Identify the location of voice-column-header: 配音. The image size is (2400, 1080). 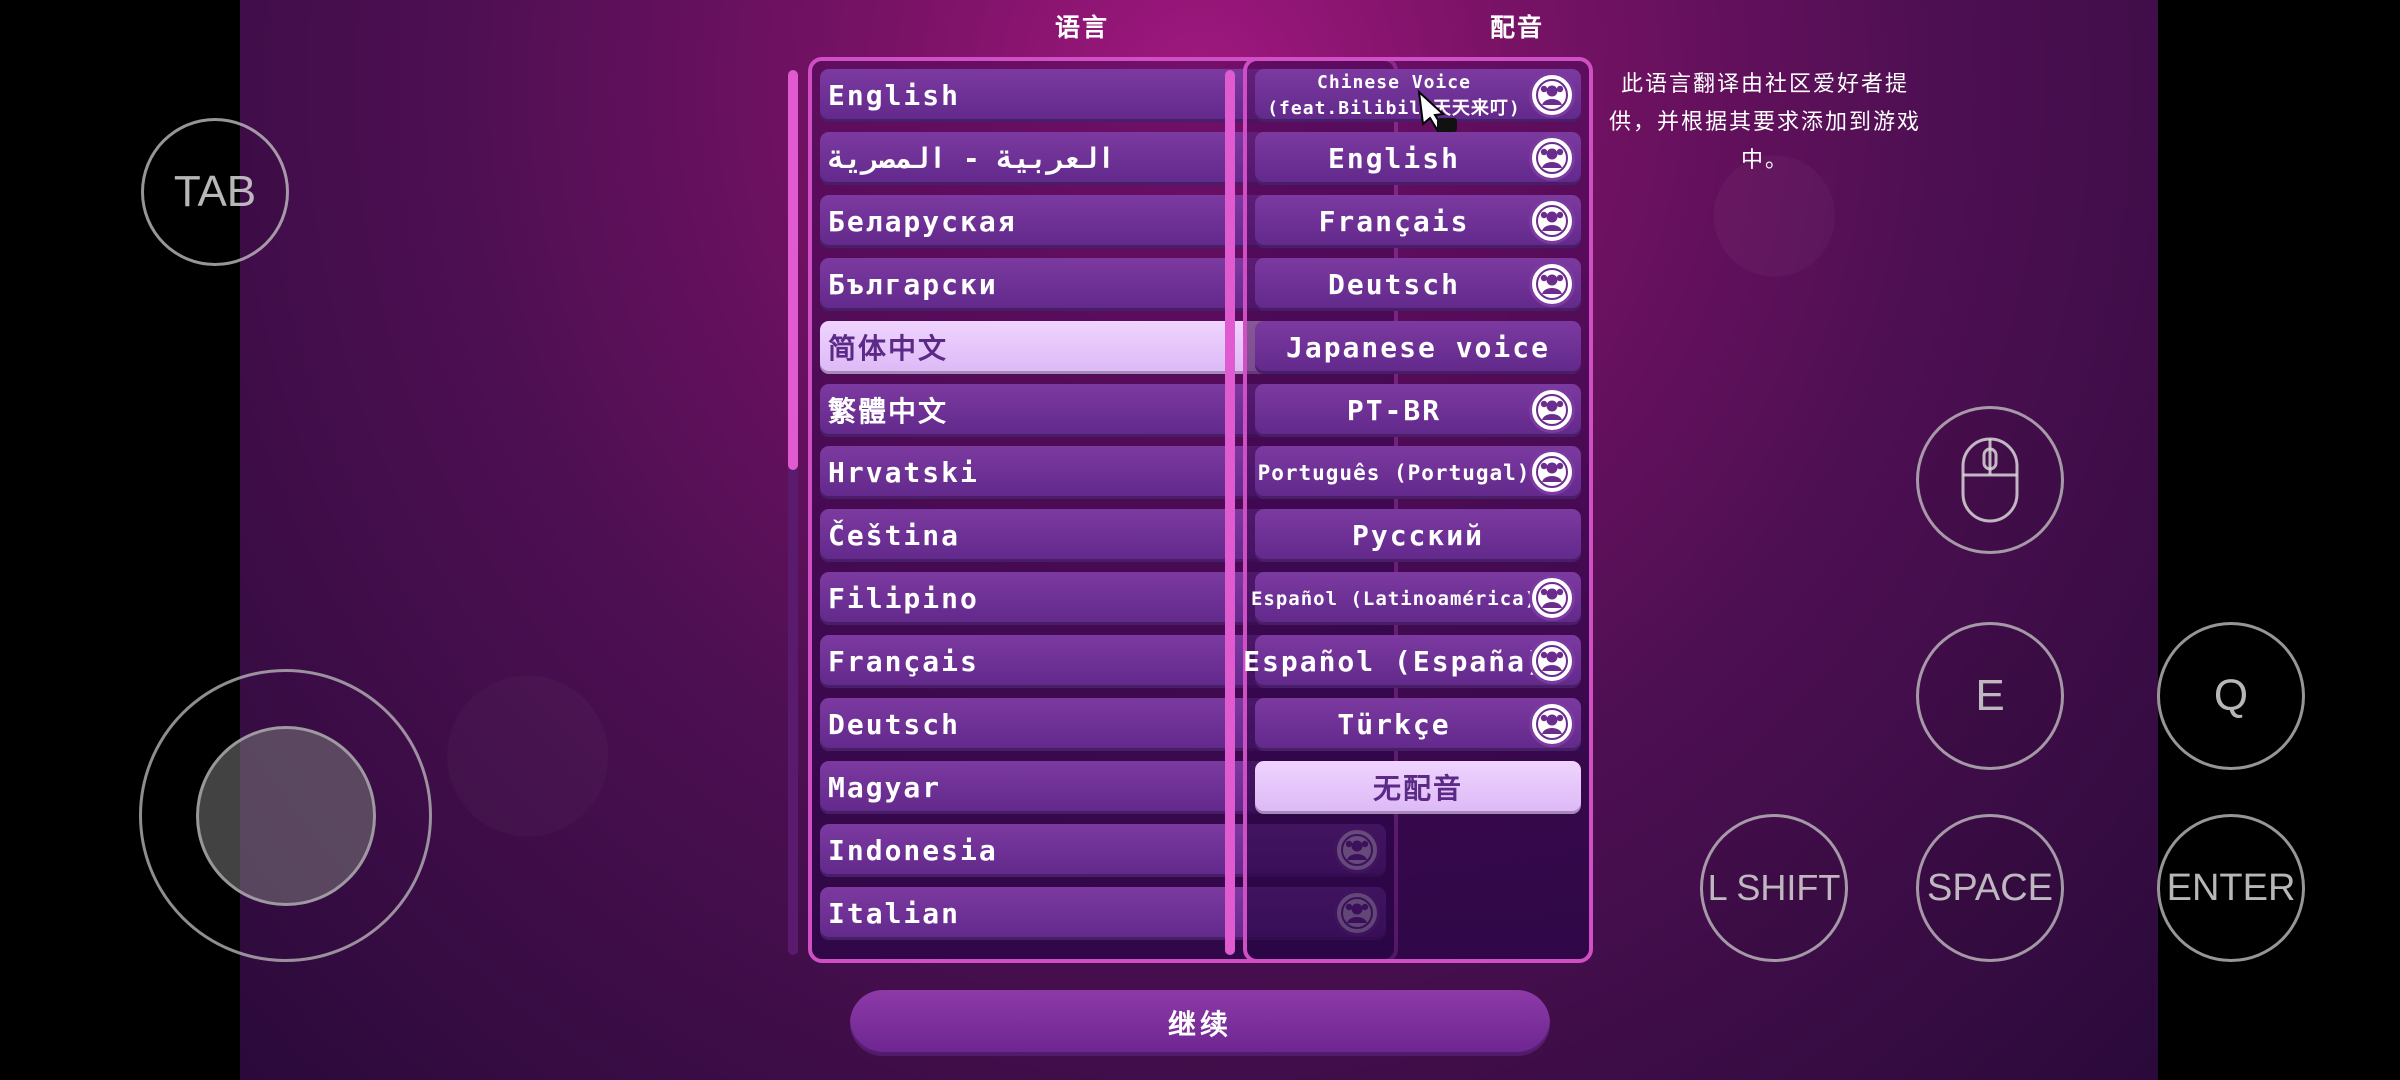
(1516, 27).